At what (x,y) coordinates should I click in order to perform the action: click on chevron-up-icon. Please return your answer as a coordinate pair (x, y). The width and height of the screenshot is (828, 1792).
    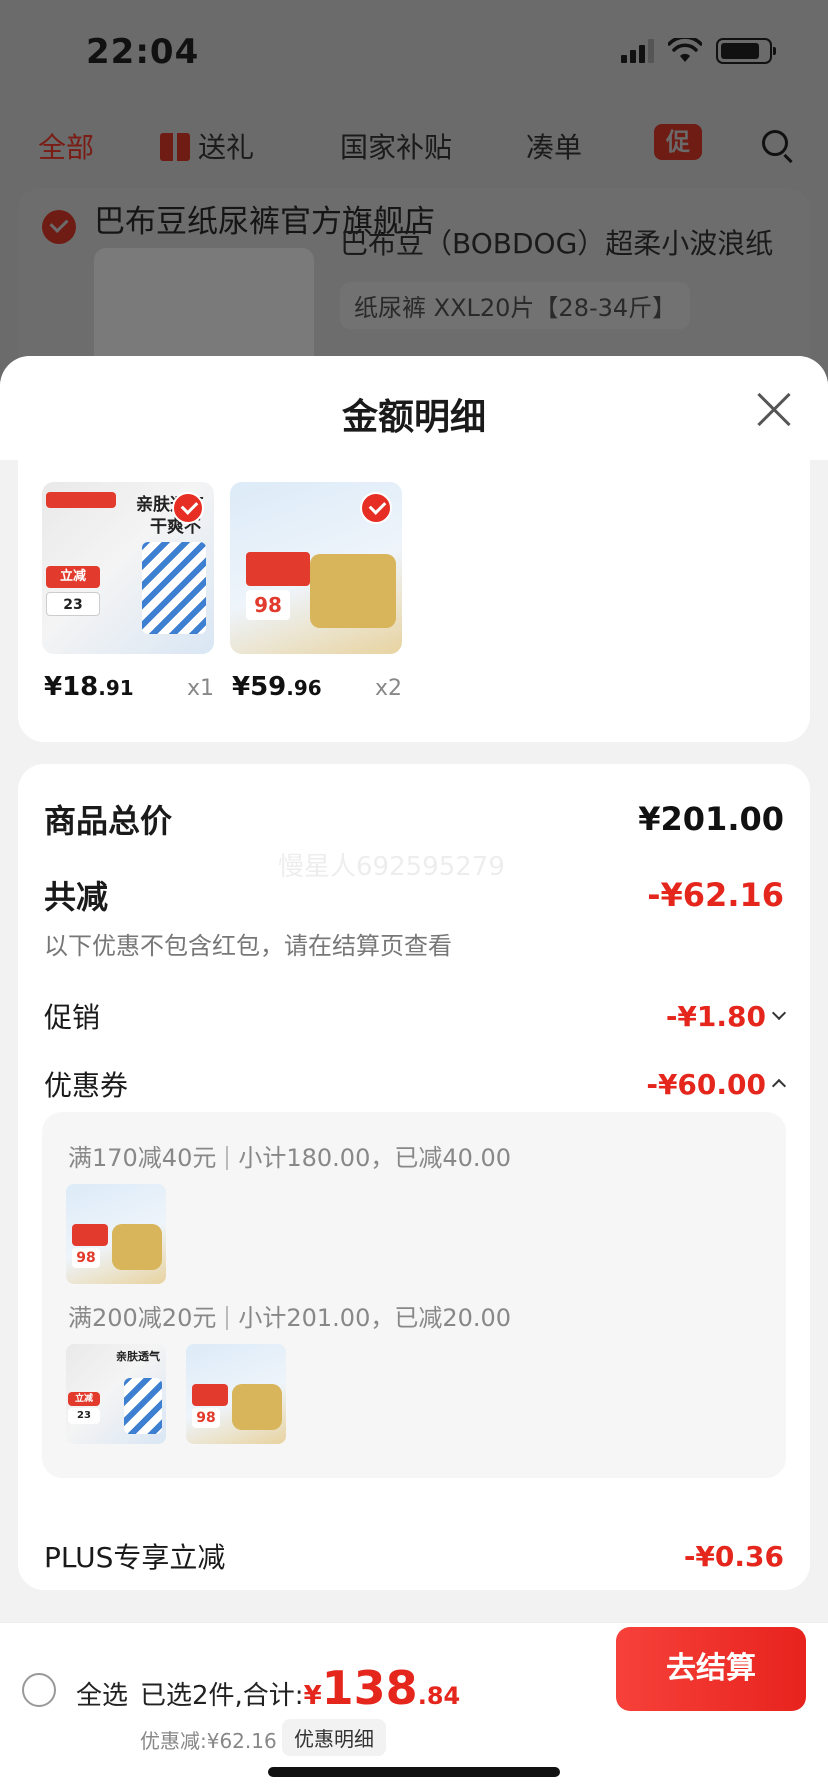
    Looking at the image, I should click on (779, 1086).